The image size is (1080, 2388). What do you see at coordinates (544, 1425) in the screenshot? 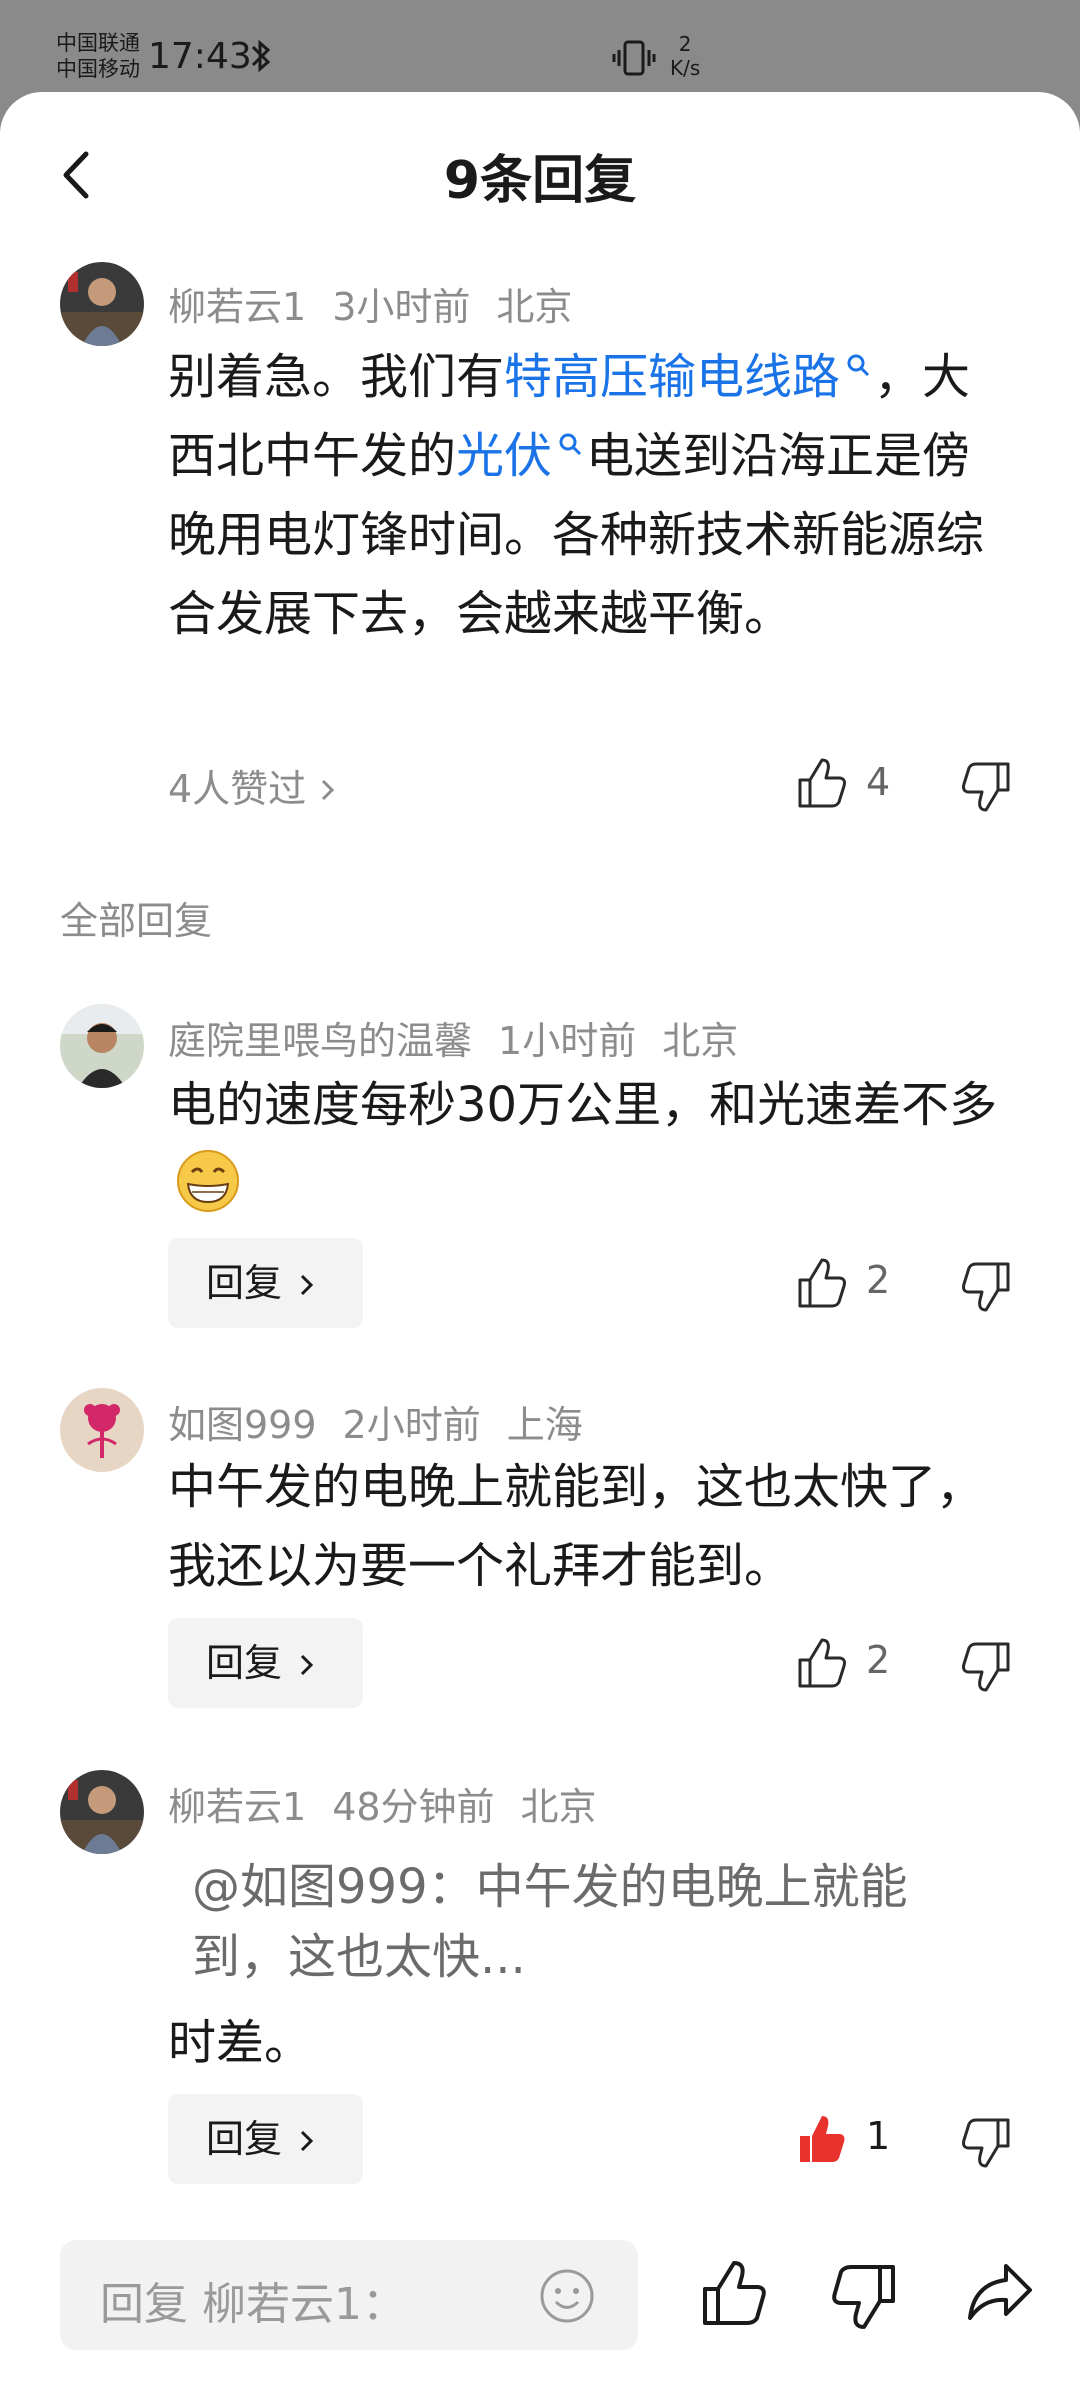
I see `location: 上海` at bounding box center [544, 1425].